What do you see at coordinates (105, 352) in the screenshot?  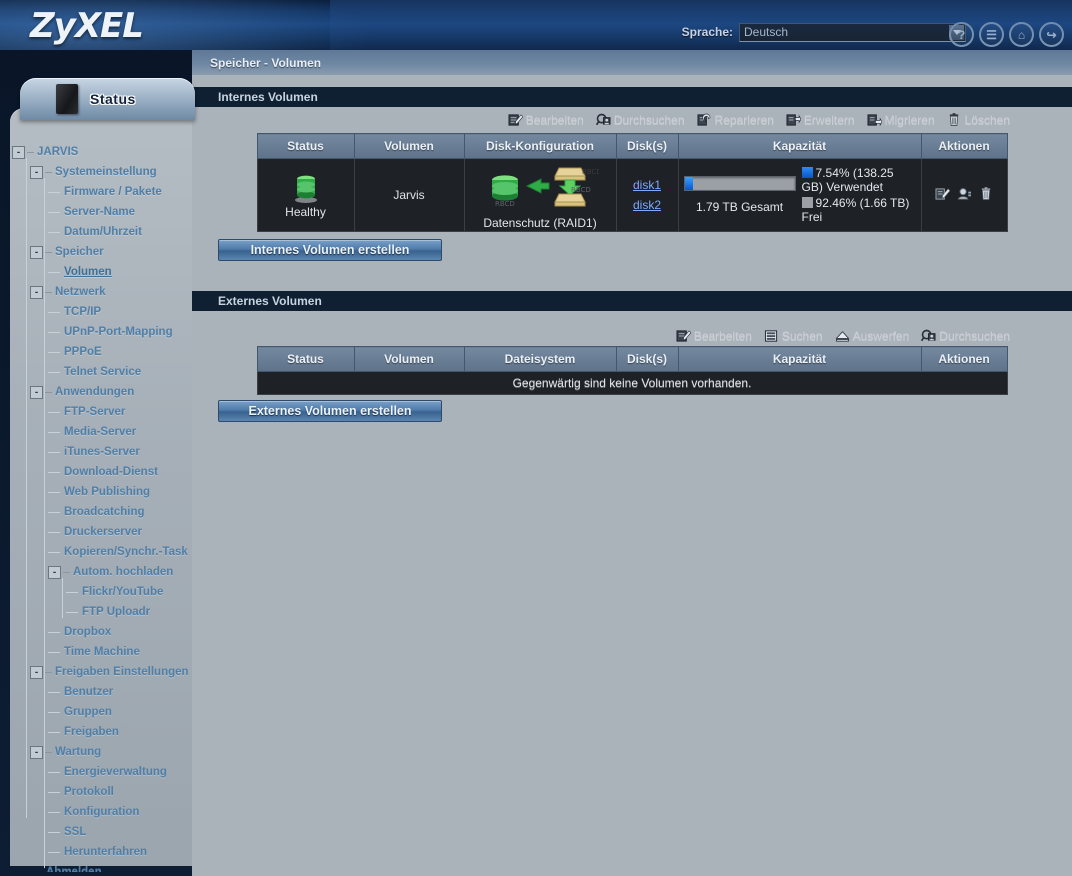 I see `sidebar-item-pppoe: PPPoE` at bounding box center [105, 352].